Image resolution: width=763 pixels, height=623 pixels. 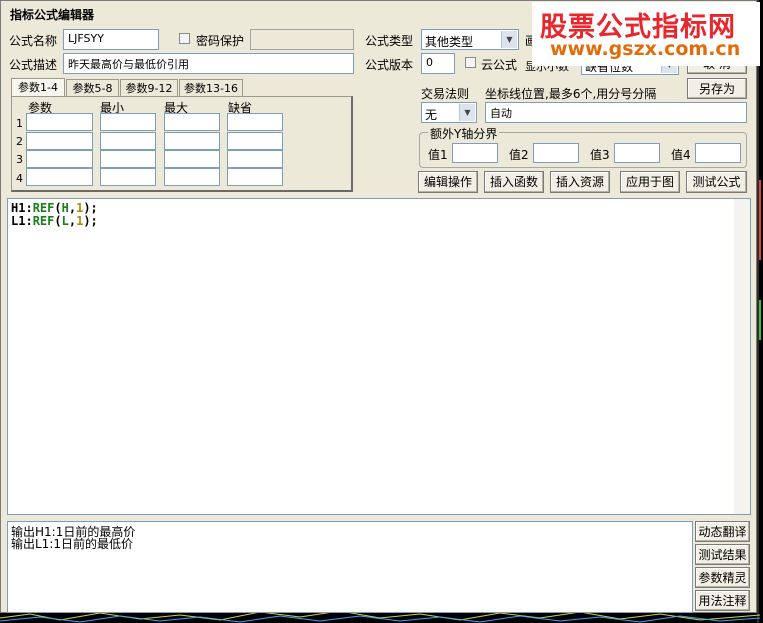 I want to click on cloud-formula-label: 云公式, so click(x=499, y=65).